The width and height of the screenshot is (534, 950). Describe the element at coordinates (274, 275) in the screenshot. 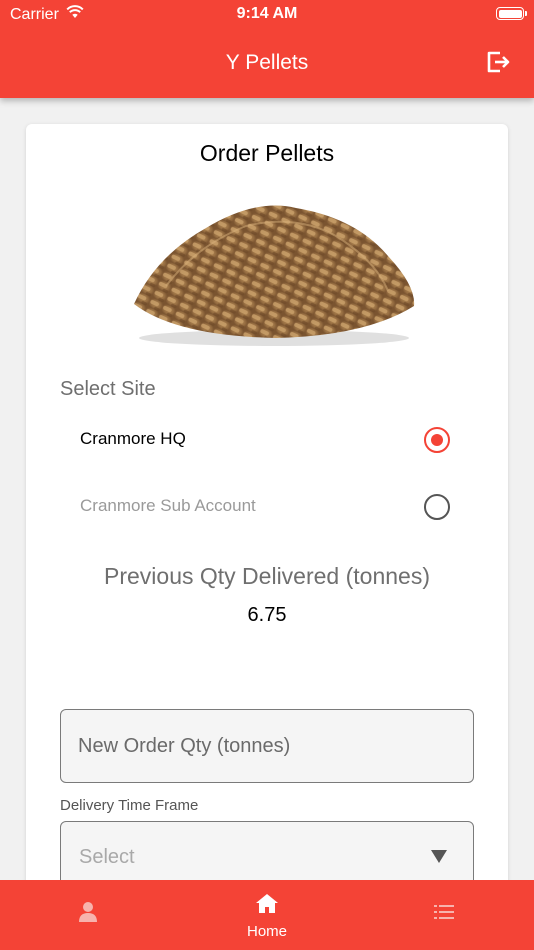

I see `wood-pellets-image` at that location.